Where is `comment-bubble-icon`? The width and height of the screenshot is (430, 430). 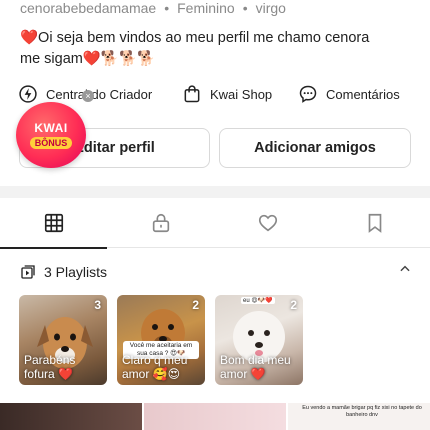
comment-bubble-icon is located at coordinates (308, 94).